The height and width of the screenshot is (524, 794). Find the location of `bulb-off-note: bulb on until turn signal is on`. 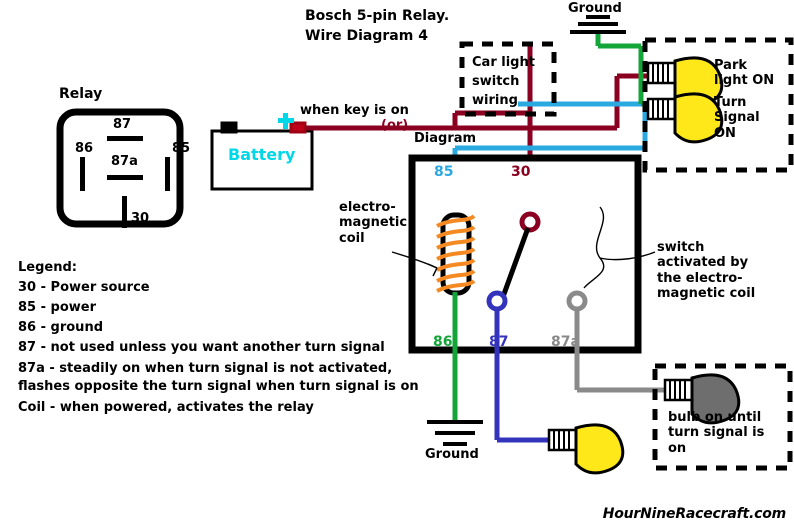

bulb-off-note: bulb on until turn signal is on is located at coordinates (716, 433).